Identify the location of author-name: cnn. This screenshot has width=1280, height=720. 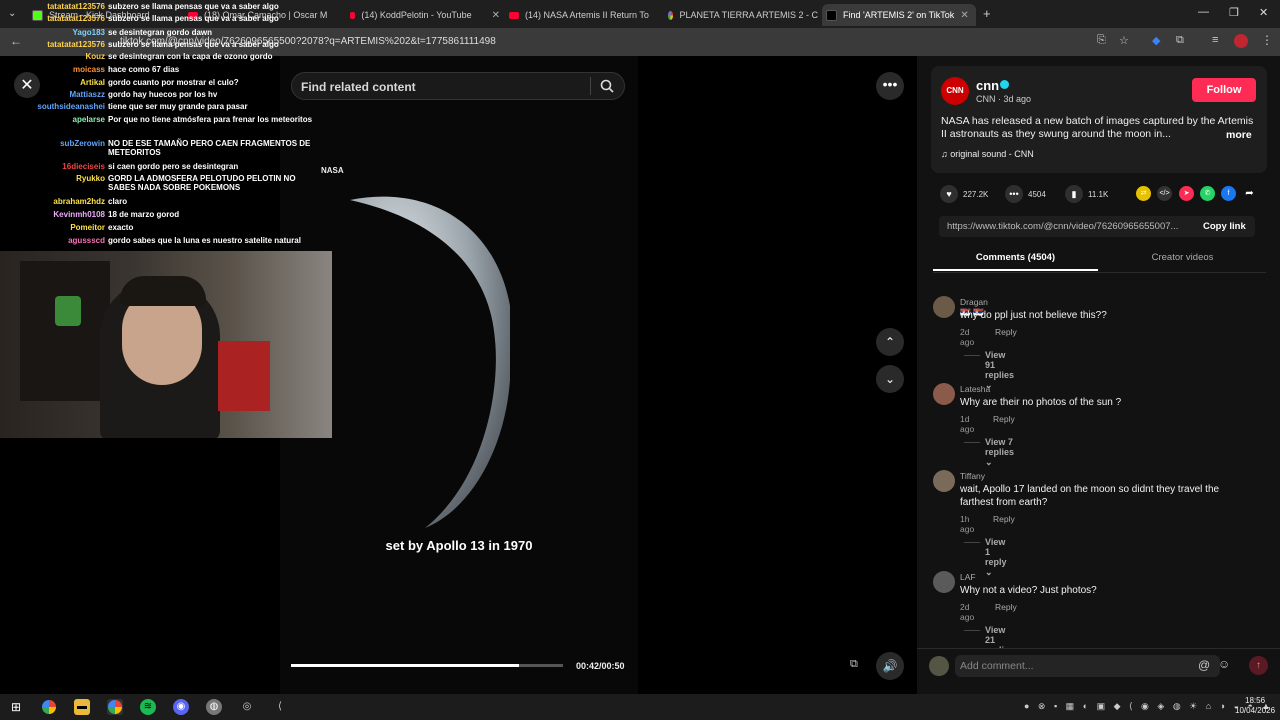
(987, 85).